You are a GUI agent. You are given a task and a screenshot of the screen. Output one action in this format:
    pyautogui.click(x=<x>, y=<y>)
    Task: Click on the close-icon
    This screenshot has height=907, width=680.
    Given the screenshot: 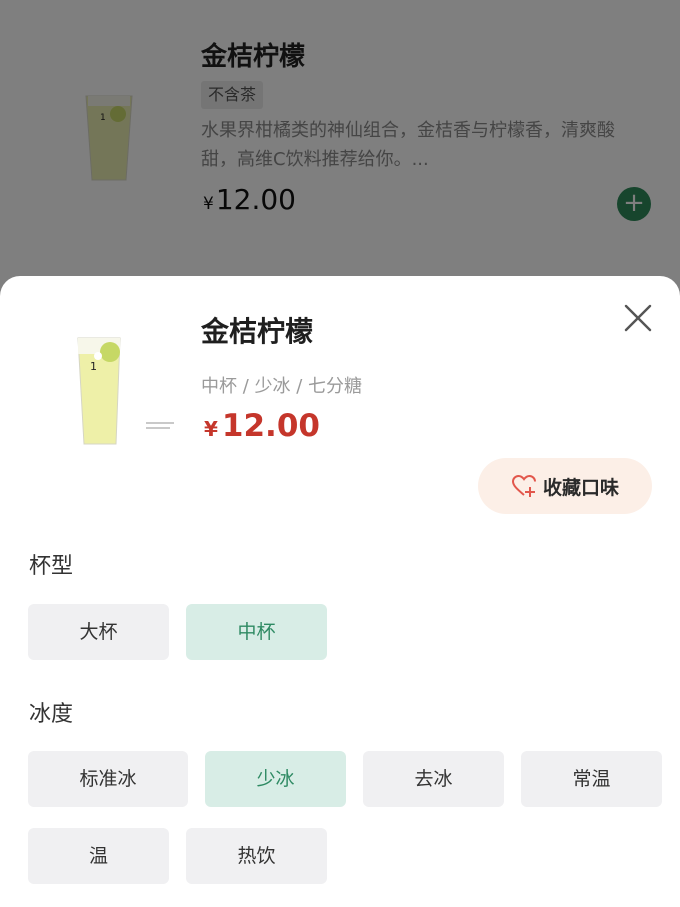 What is the action you would take?
    pyautogui.click(x=638, y=318)
    